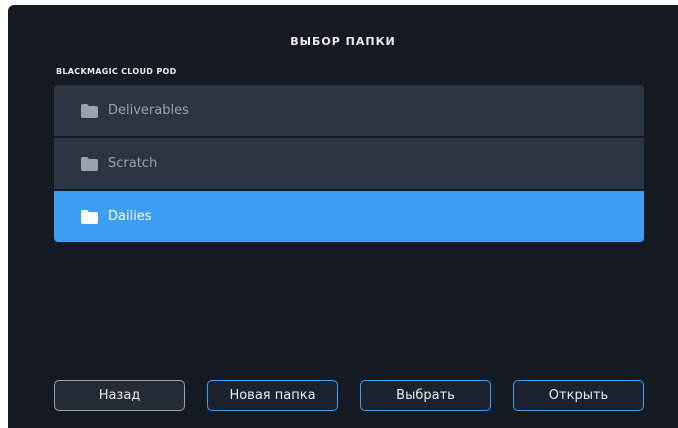 The height and width of the screenshot is (428, 678). I want to click on open-button: Открыть, so click(578, 395).